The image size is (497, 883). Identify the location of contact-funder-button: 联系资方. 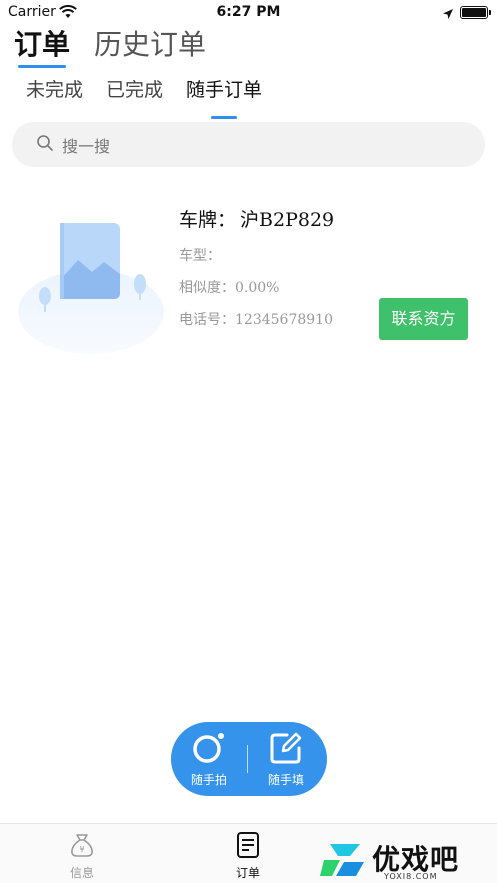
(423, 319).